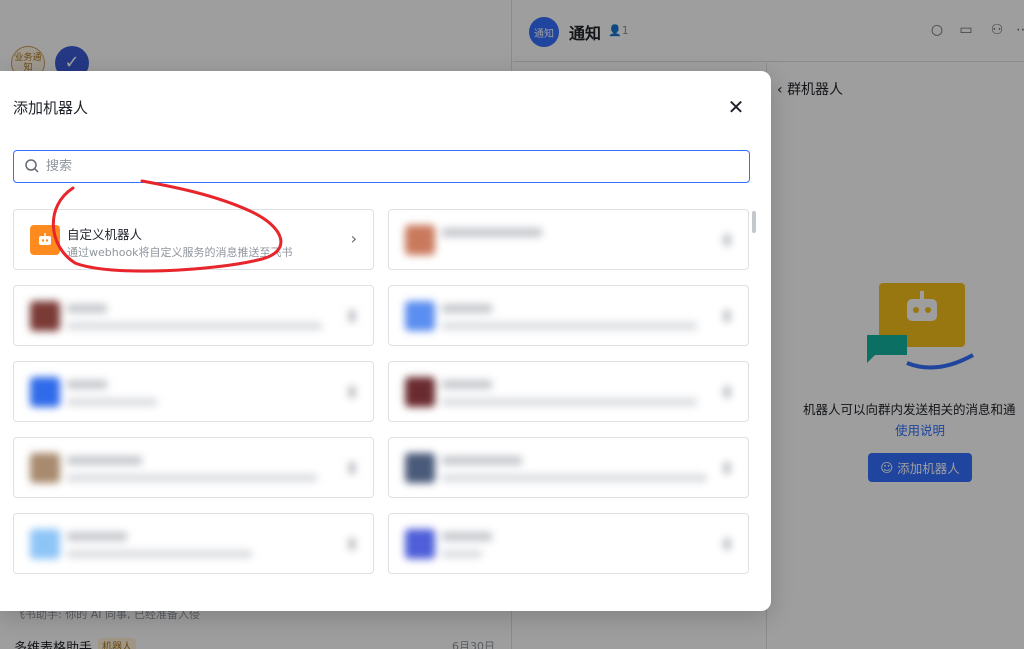 Image resolution: width=1024 pixels, height=649 pixels. Describe the element at coordinates (180, 252) in the screenshot. I see `custom-bot-description: 通过webhook将自定义服务的消息推送至飞书` at that location.